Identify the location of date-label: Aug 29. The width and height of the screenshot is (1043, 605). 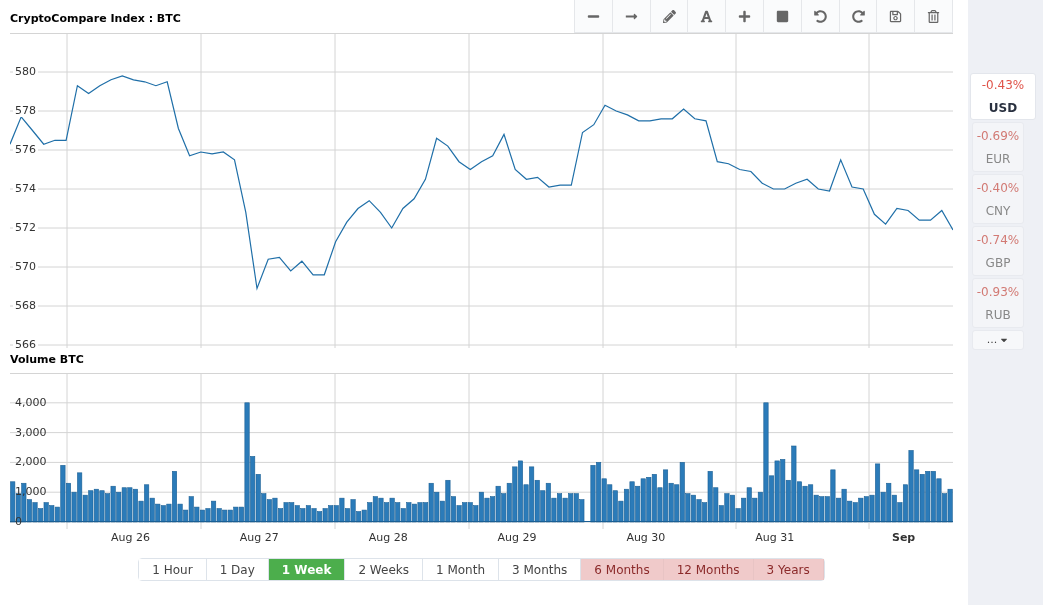
(517, 538).